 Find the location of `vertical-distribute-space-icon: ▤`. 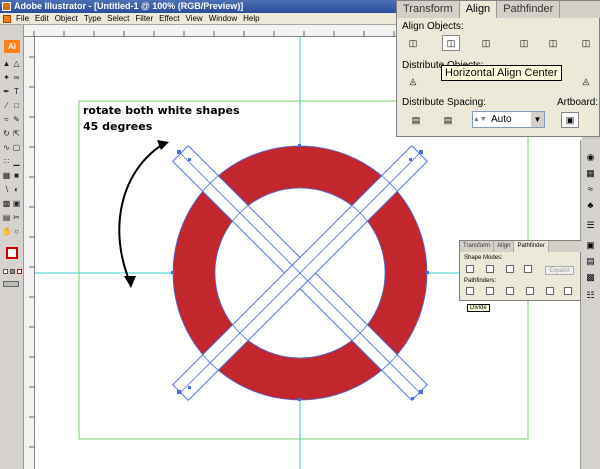

vertical-distribute-space-icon: ▤ is located at coordinates (416, 120).